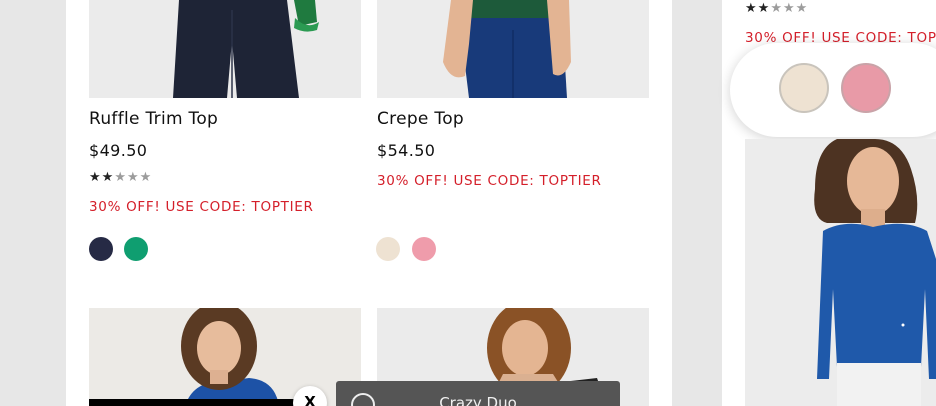 Image resolution: width=936 pixels, height=406 pixels. I want to click on product-price: $54.50, so click(406, 150).